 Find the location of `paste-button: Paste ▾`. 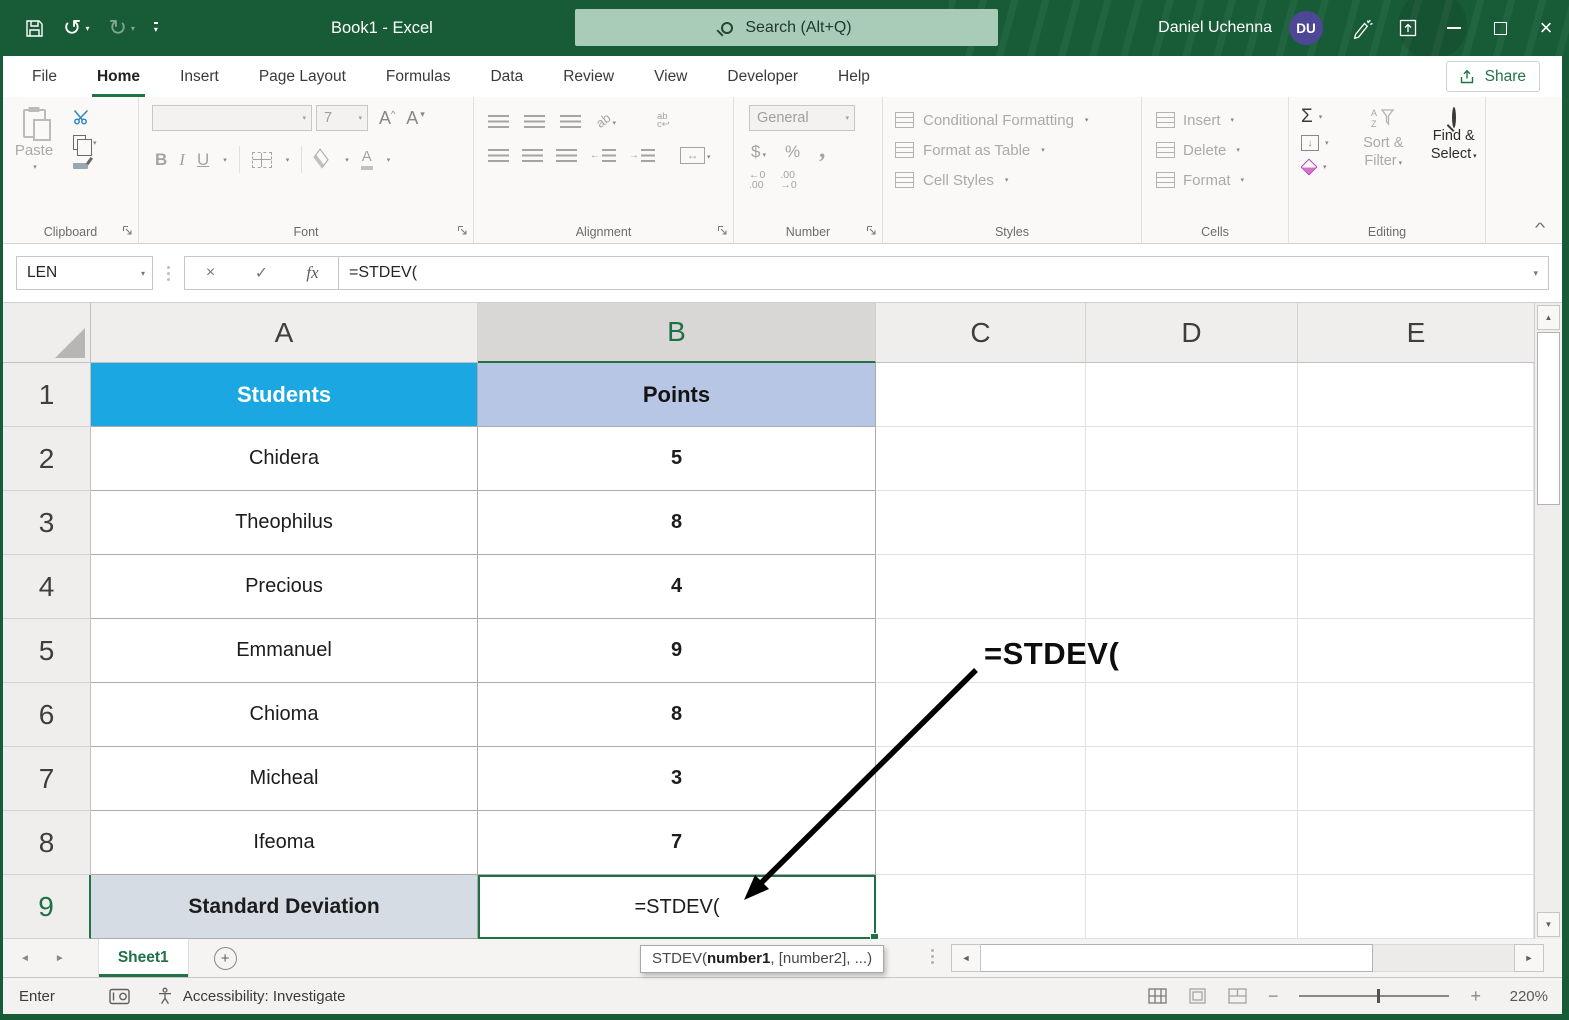

paste-button: Paste ▾ is located at coordinates (34, 138).